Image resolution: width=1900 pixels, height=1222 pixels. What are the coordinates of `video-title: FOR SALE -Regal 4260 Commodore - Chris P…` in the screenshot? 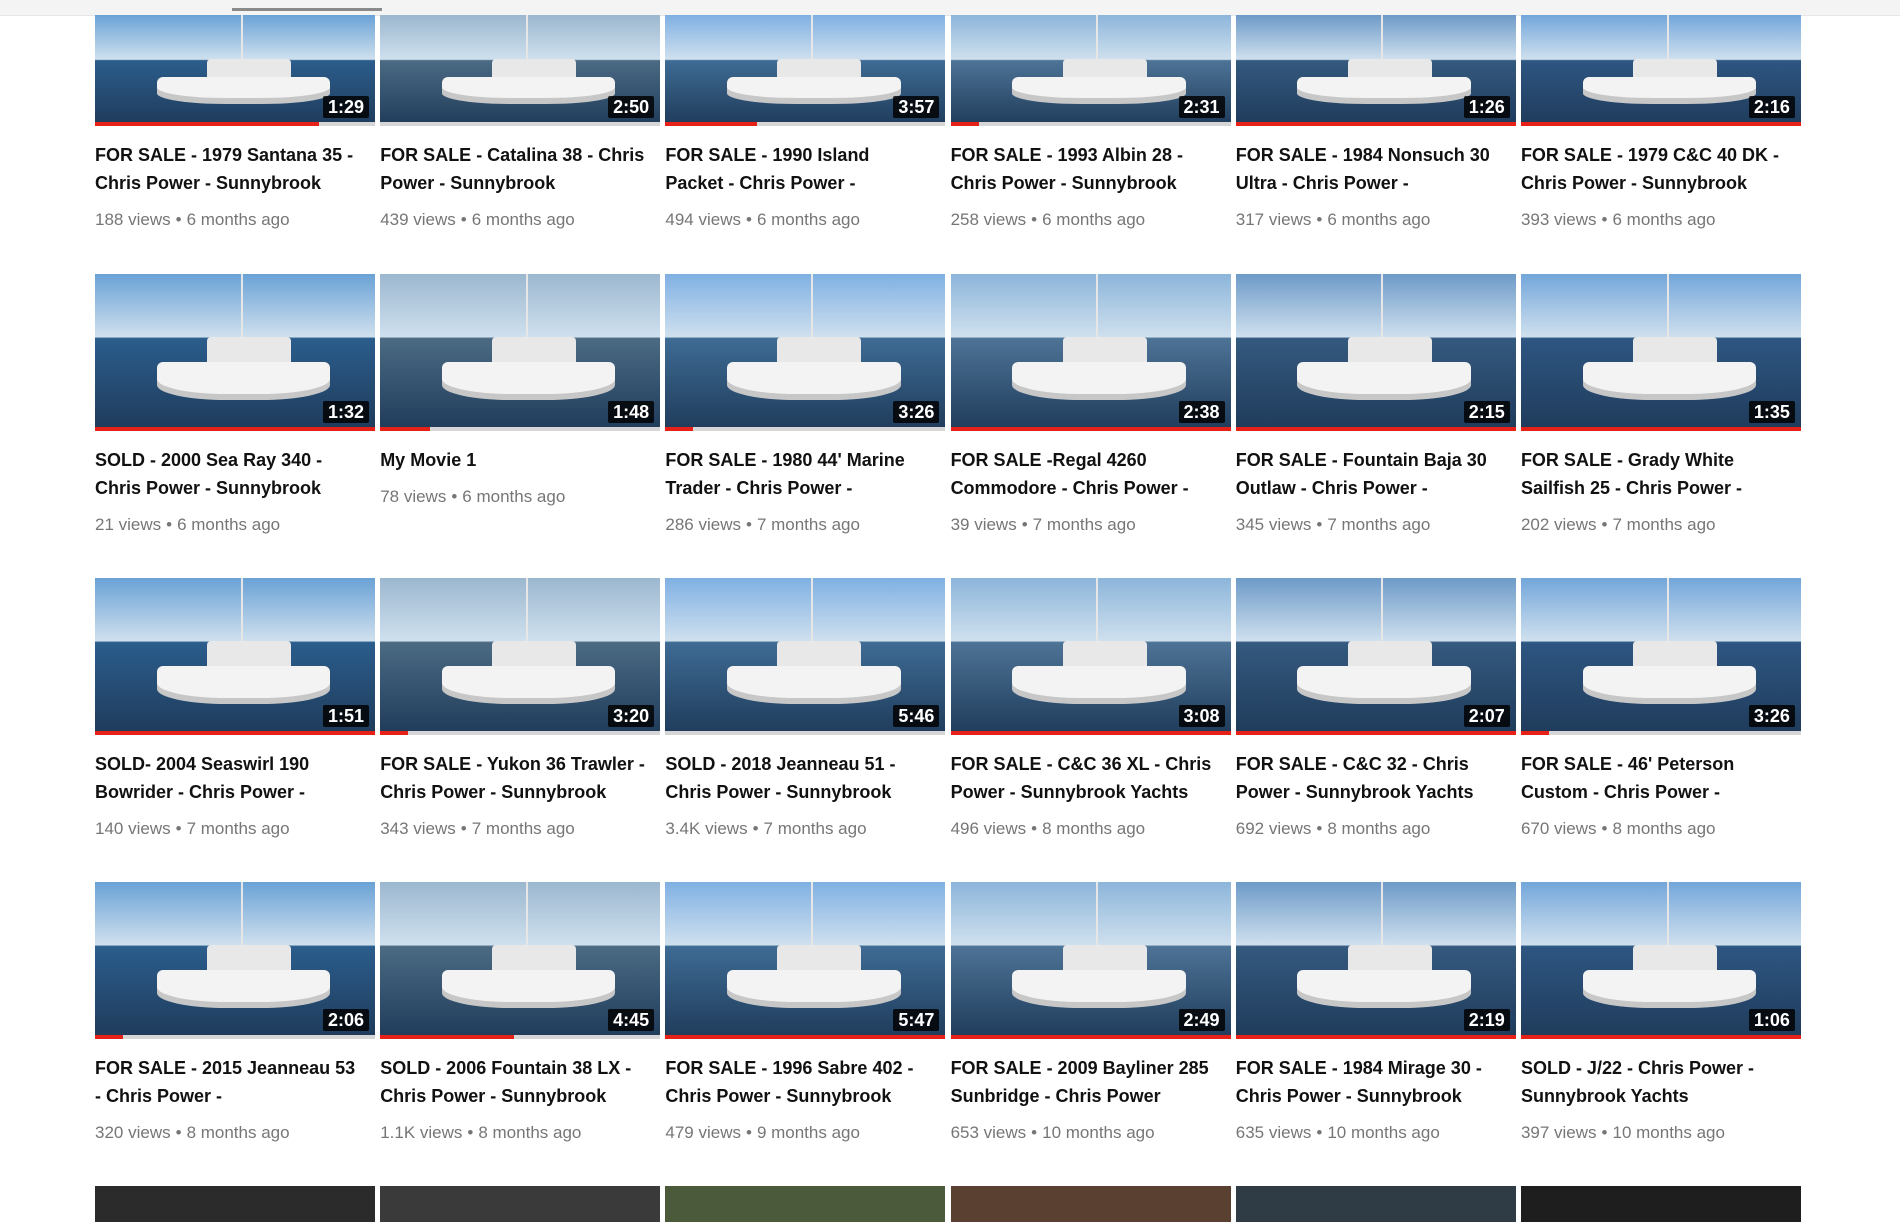 It's located at (1084, 474).